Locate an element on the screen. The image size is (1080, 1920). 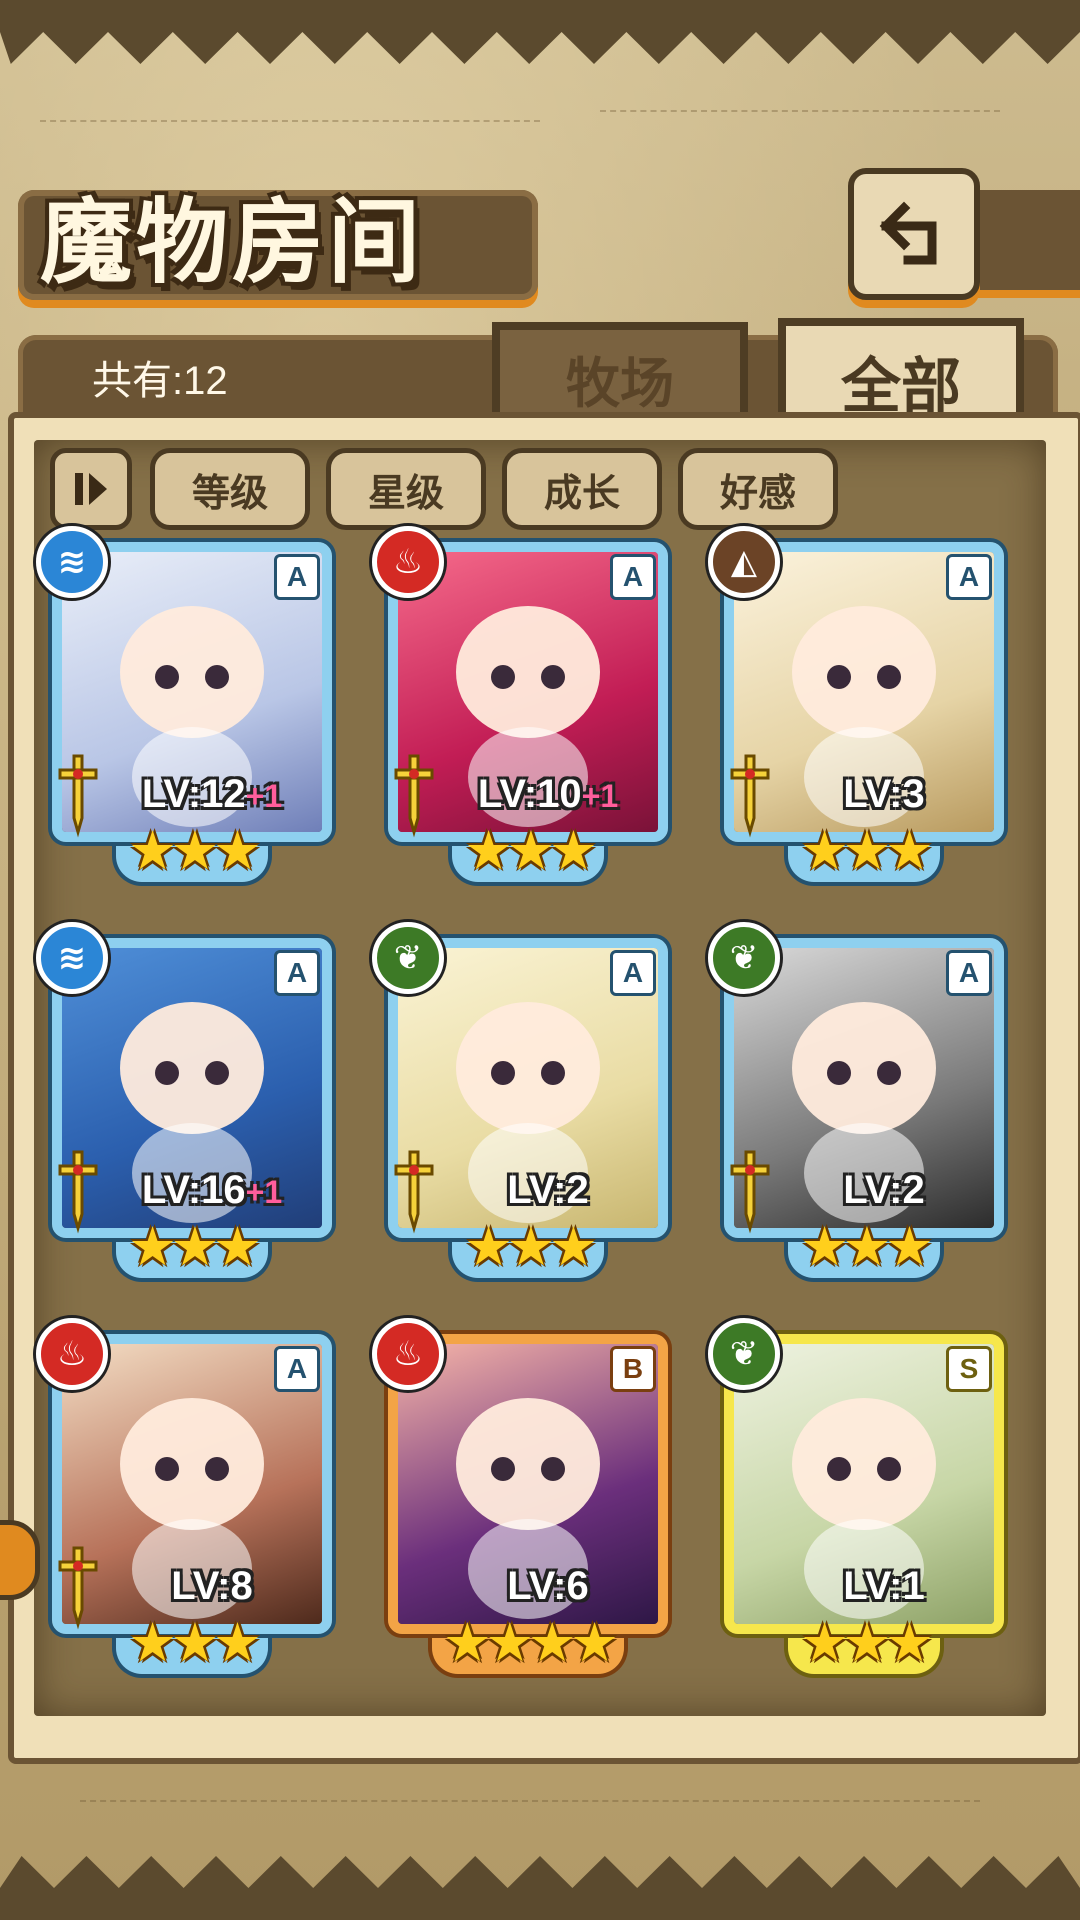
level-label: LV:16+1 is located at coordinates (212, 1190).